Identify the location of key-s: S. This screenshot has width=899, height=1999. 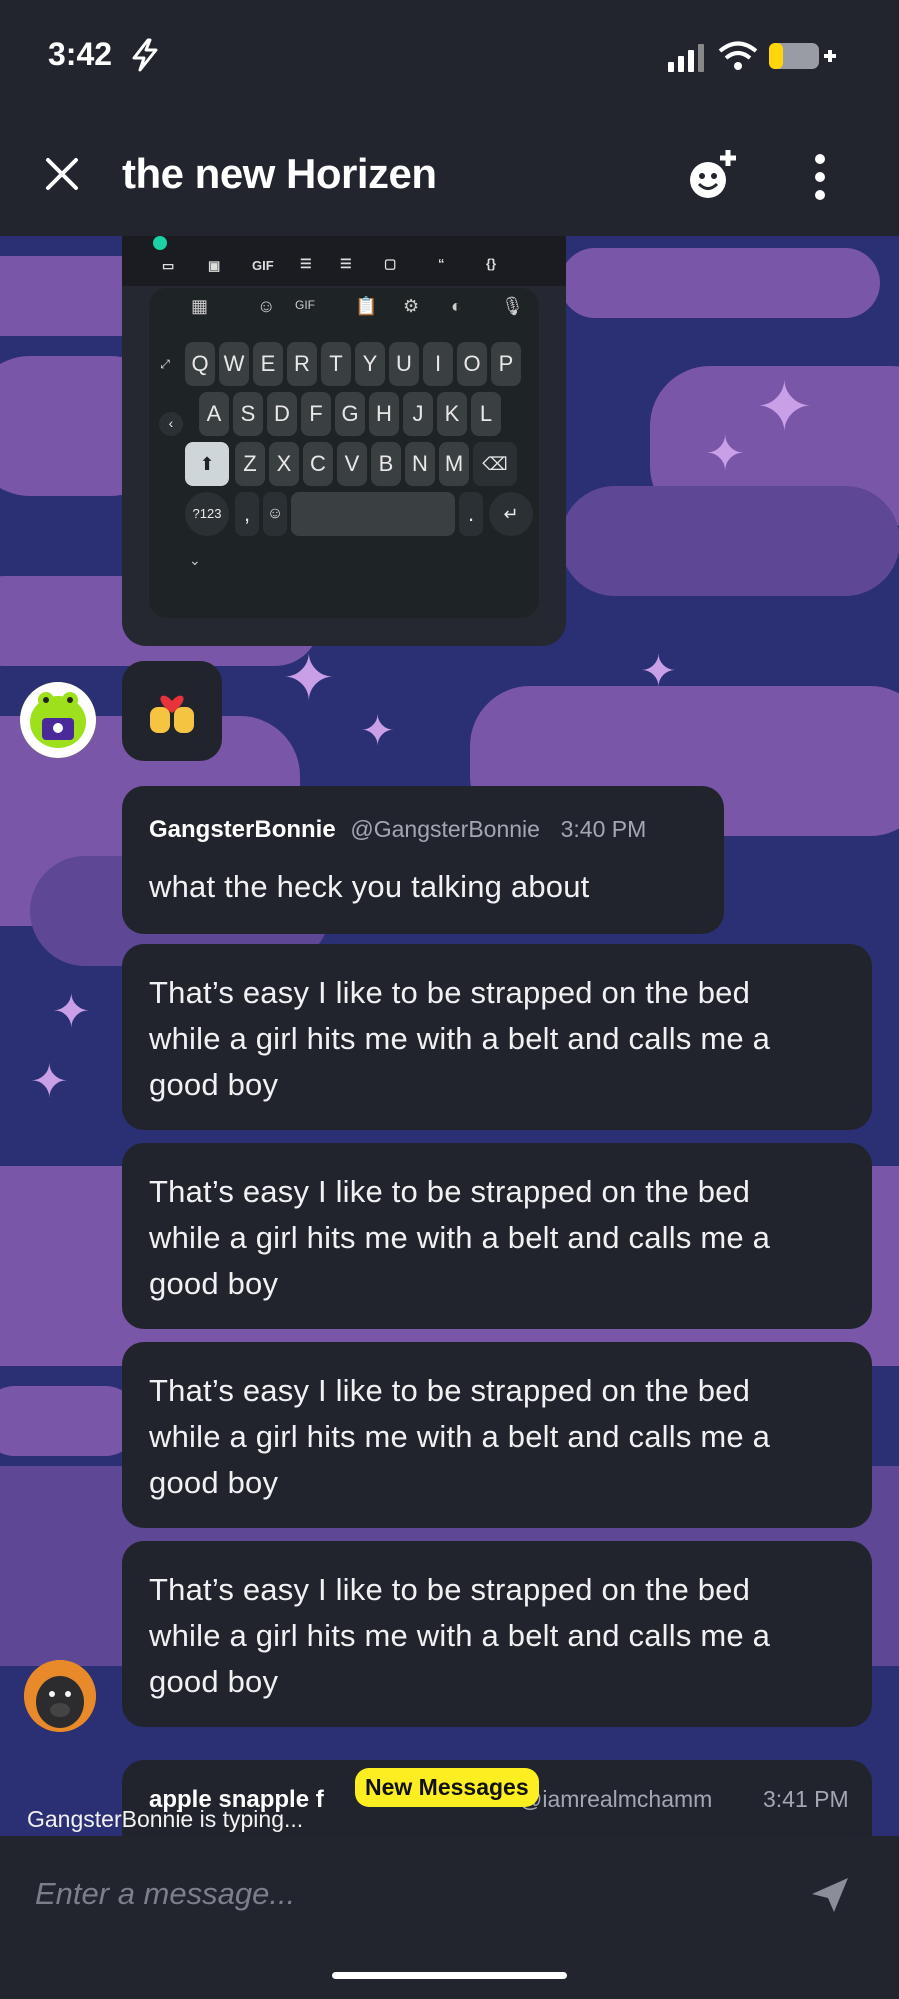
(248, 414).